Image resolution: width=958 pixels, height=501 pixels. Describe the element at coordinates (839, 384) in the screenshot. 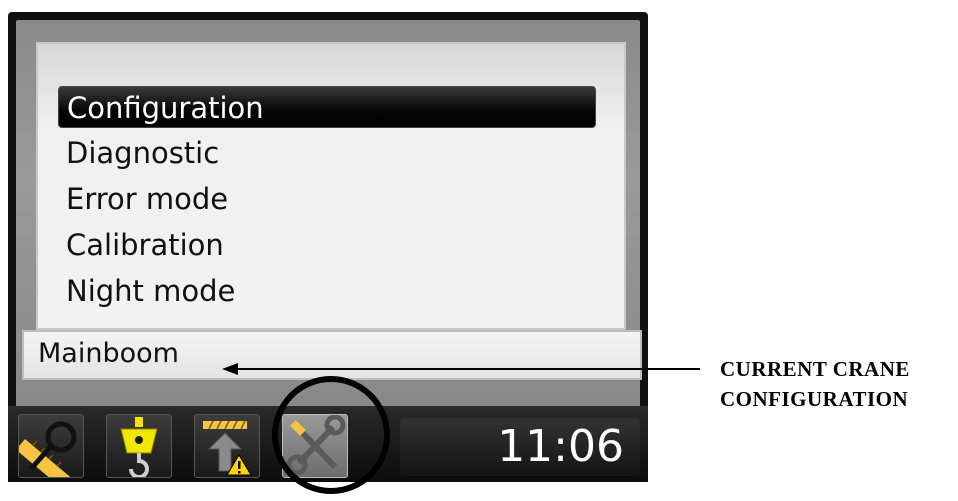

I see `callout-label: CURRENT CRANE CONFIGURATION` at that location.